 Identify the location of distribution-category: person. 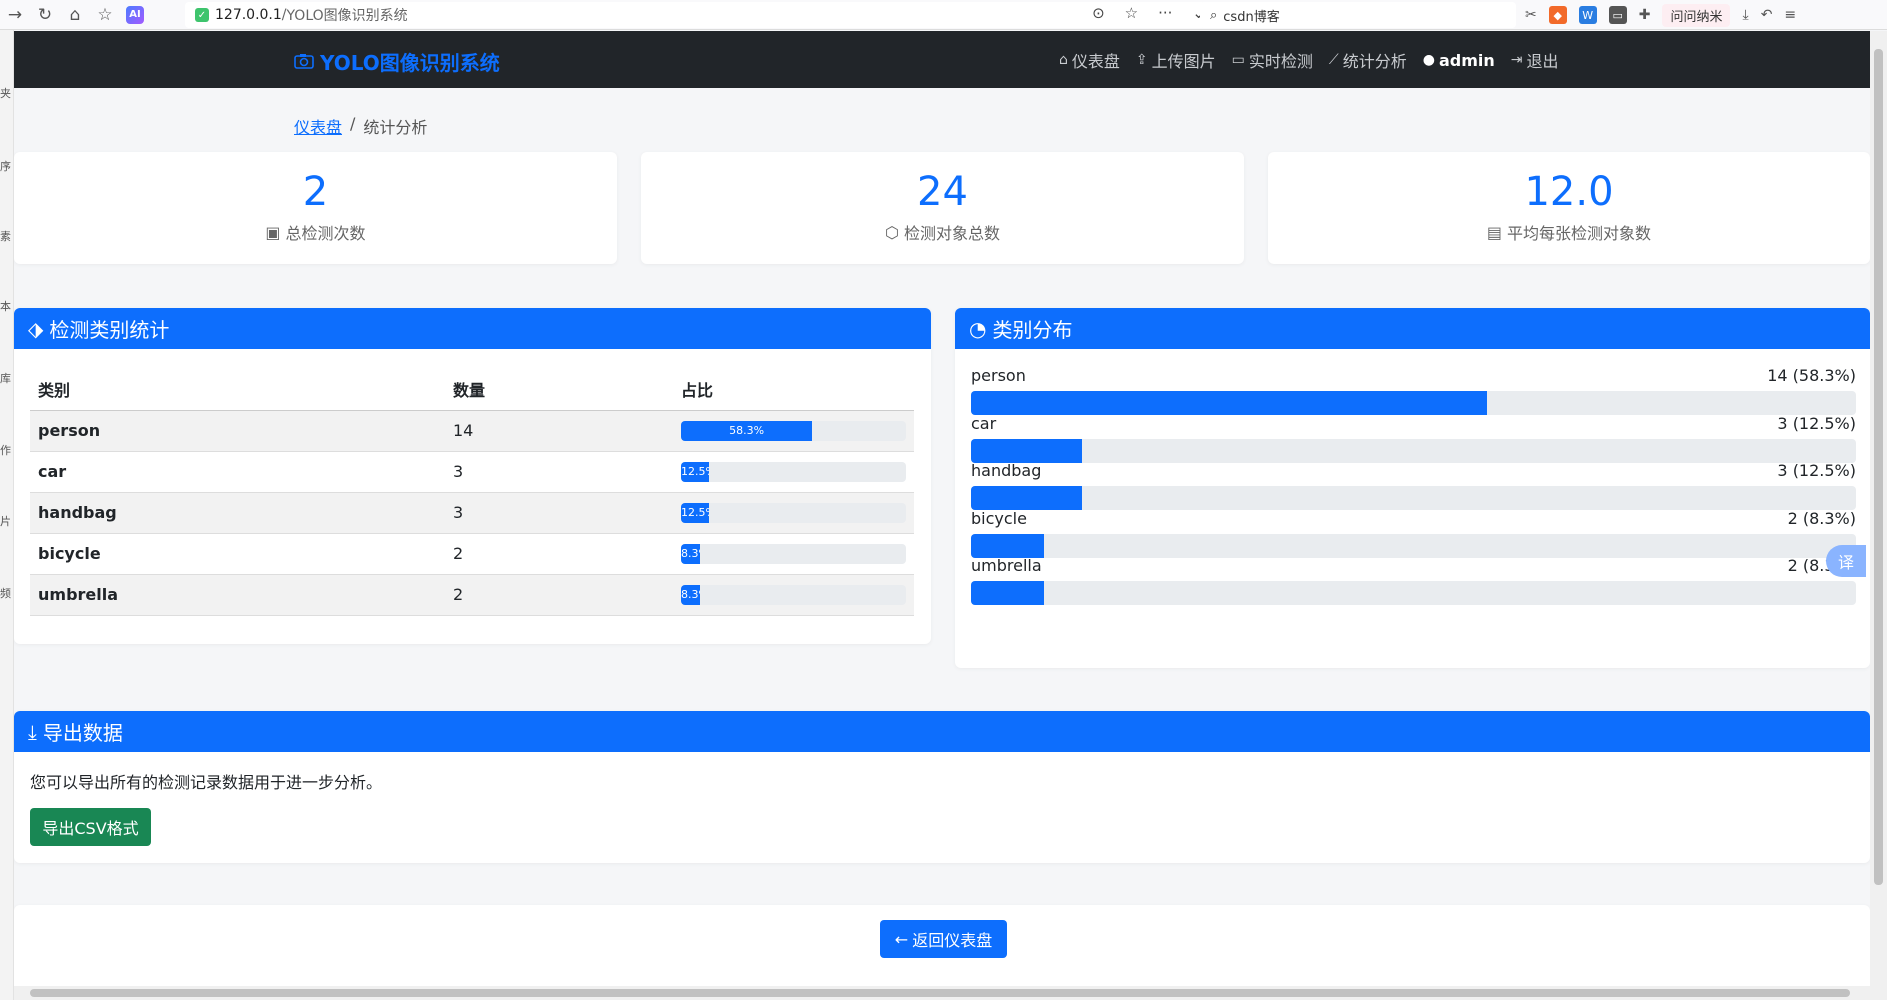
(998, 375).